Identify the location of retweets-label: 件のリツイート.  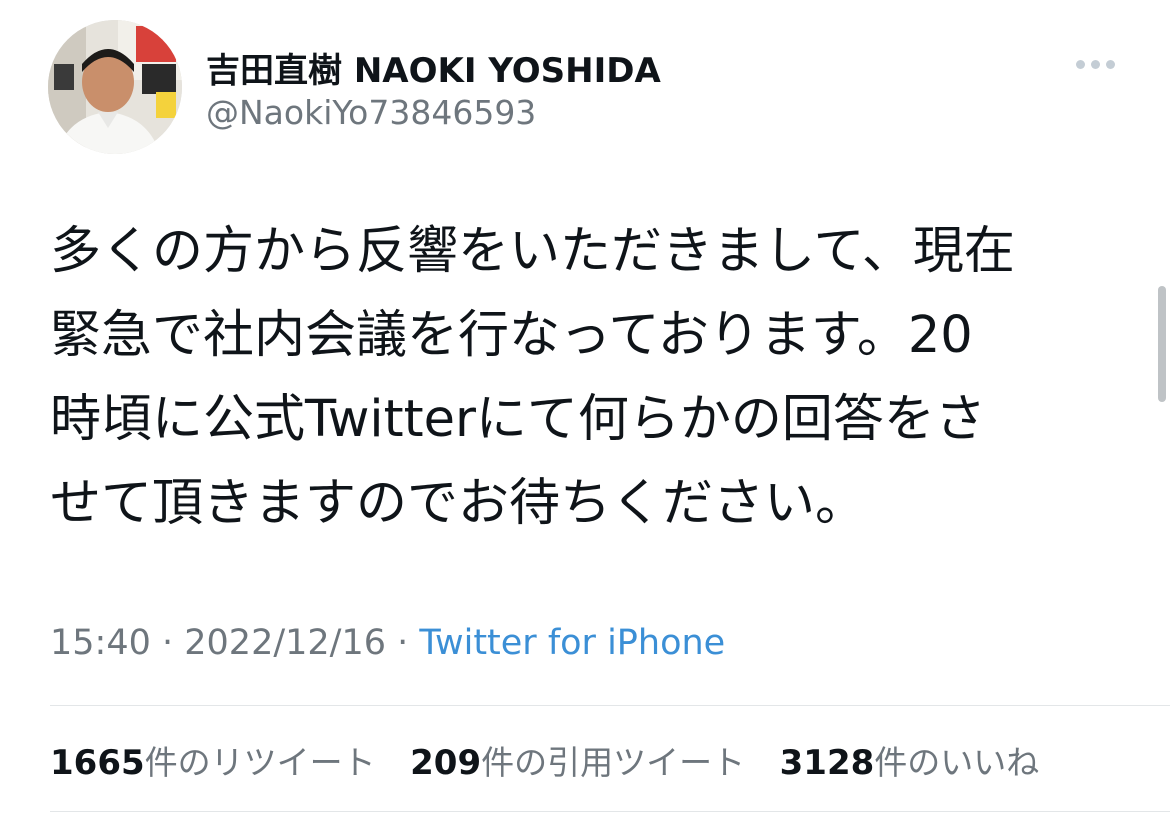
(260, 762).